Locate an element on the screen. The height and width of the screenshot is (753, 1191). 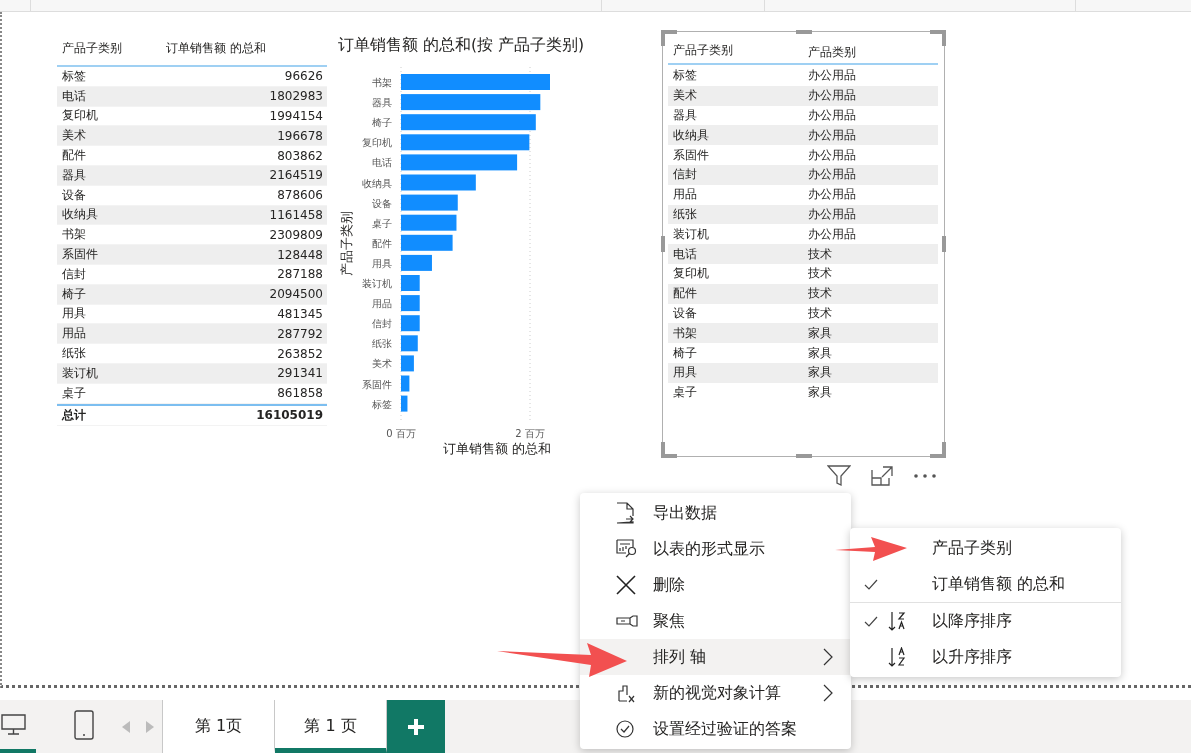
menu-item: 产品子类别 is located at coordinates (985, 548).